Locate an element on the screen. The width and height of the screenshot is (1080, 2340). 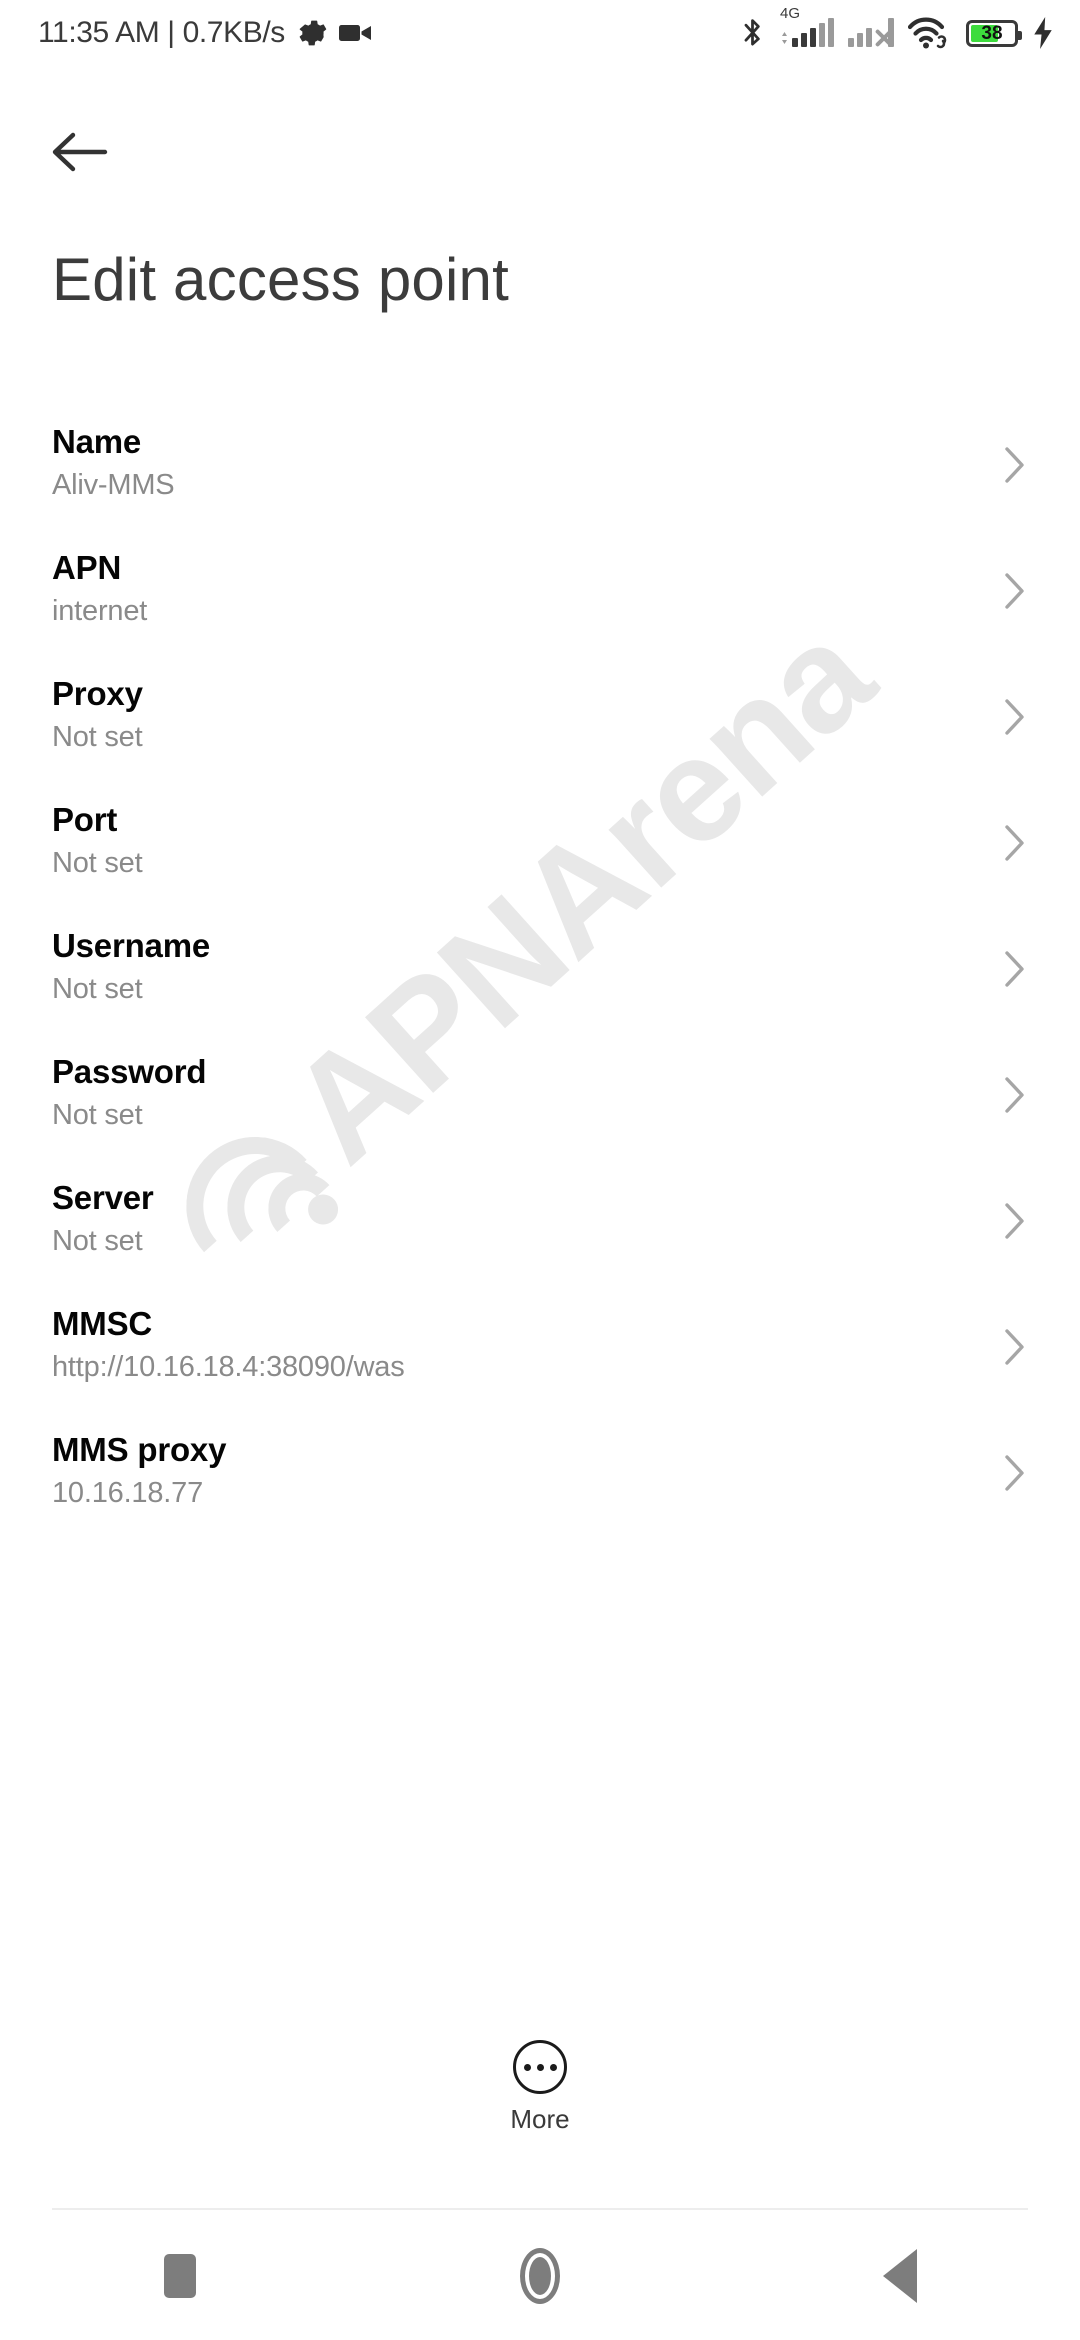
signal-bars-sim2-no-service-icon is located at coordinates (871, 33).